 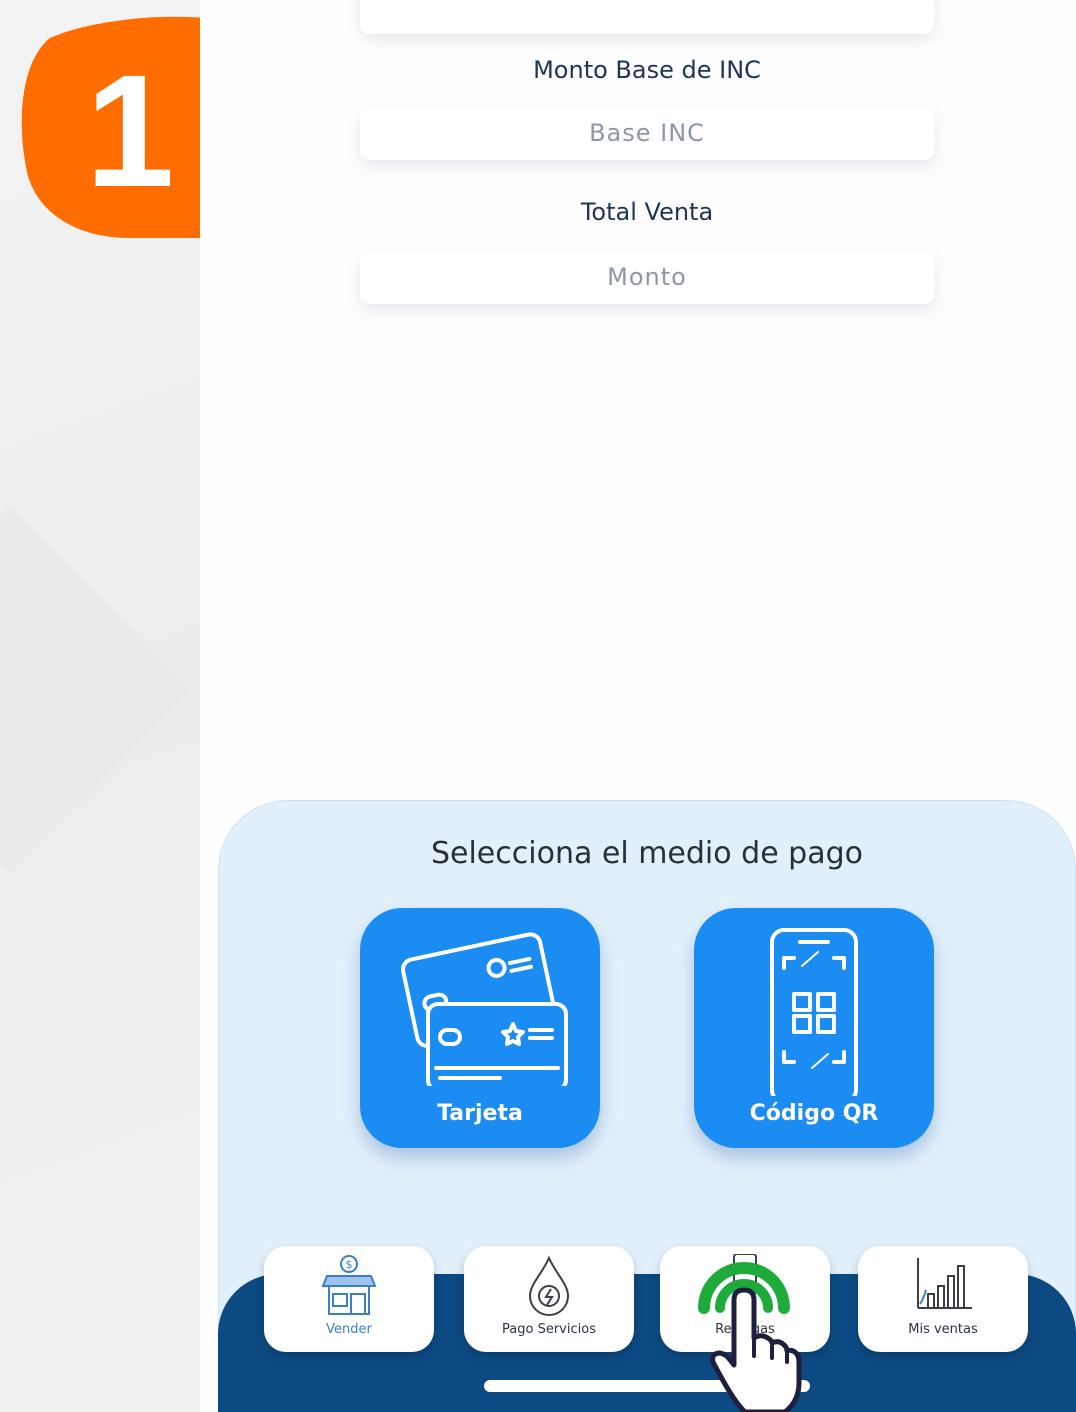 What do you see at coordinates (647, 853) in the screenshot?
I see `payment-title: Selecciona el medio de pago` at bounding box center [647, 853].